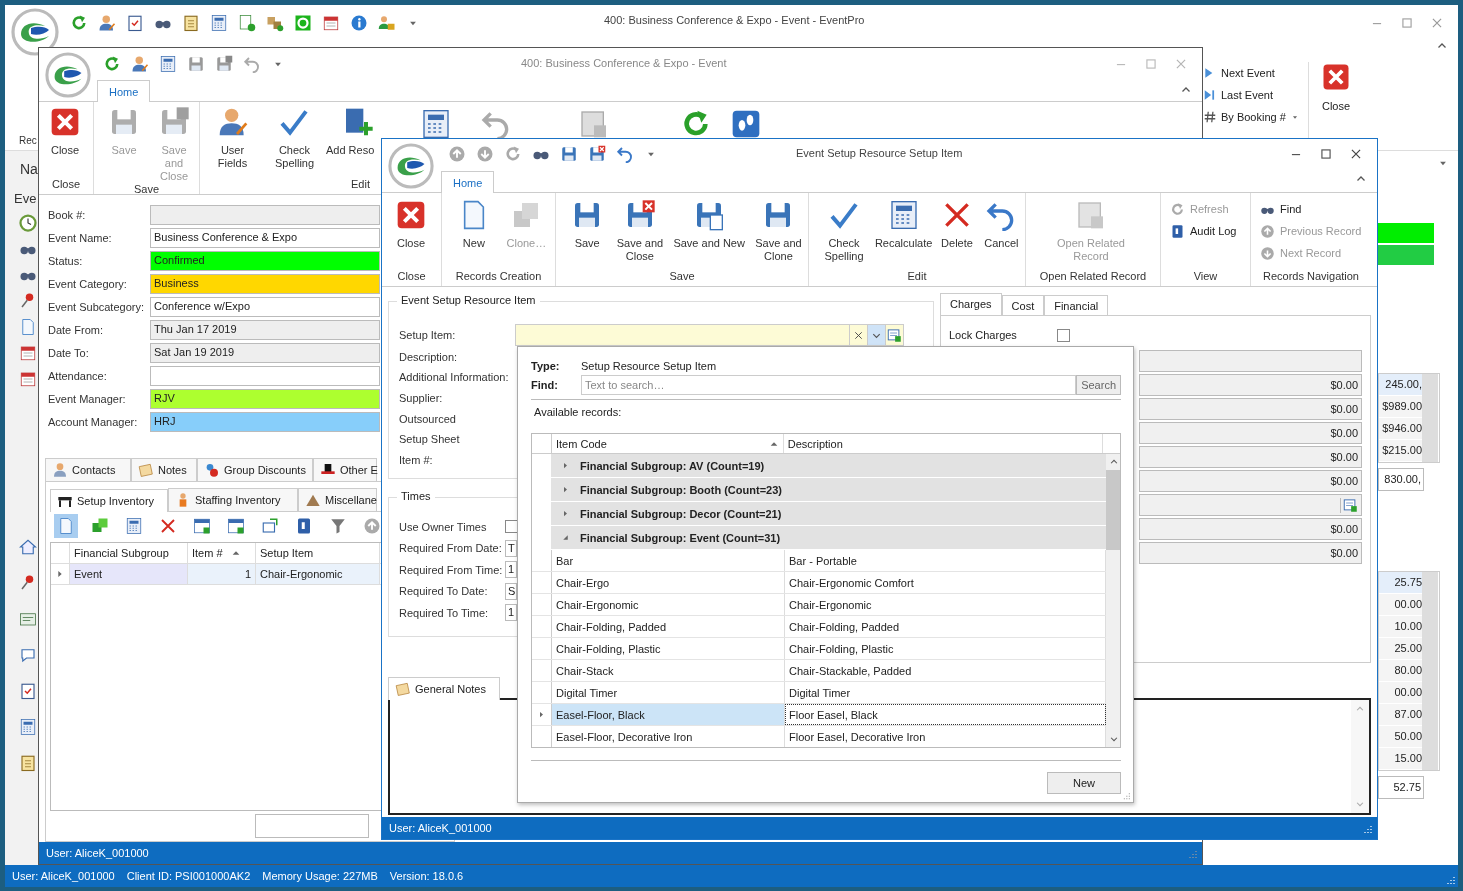 This screenshot has width=1463, height=891. What do you see at coordinates (1400, 583) in the screenshot?
I see `table-cell: 25.75` at bounding box center [1400, 583].